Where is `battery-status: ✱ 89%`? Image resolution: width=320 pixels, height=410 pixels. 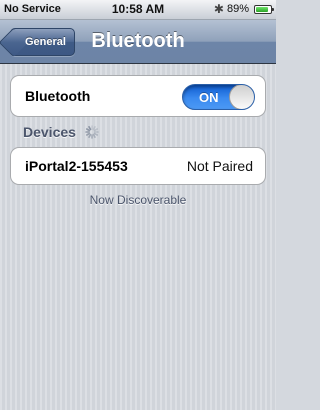
battery-status: ✱ 89% is located at coordinates (243, 9).